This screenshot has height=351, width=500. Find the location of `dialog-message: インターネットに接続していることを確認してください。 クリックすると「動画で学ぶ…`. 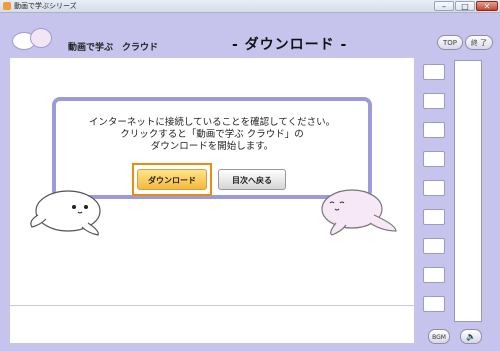

dialog-message: インターネットに接続していることを確認してください。 クリックすると「動画で学ぶ… is located at coordinates (212, 135).